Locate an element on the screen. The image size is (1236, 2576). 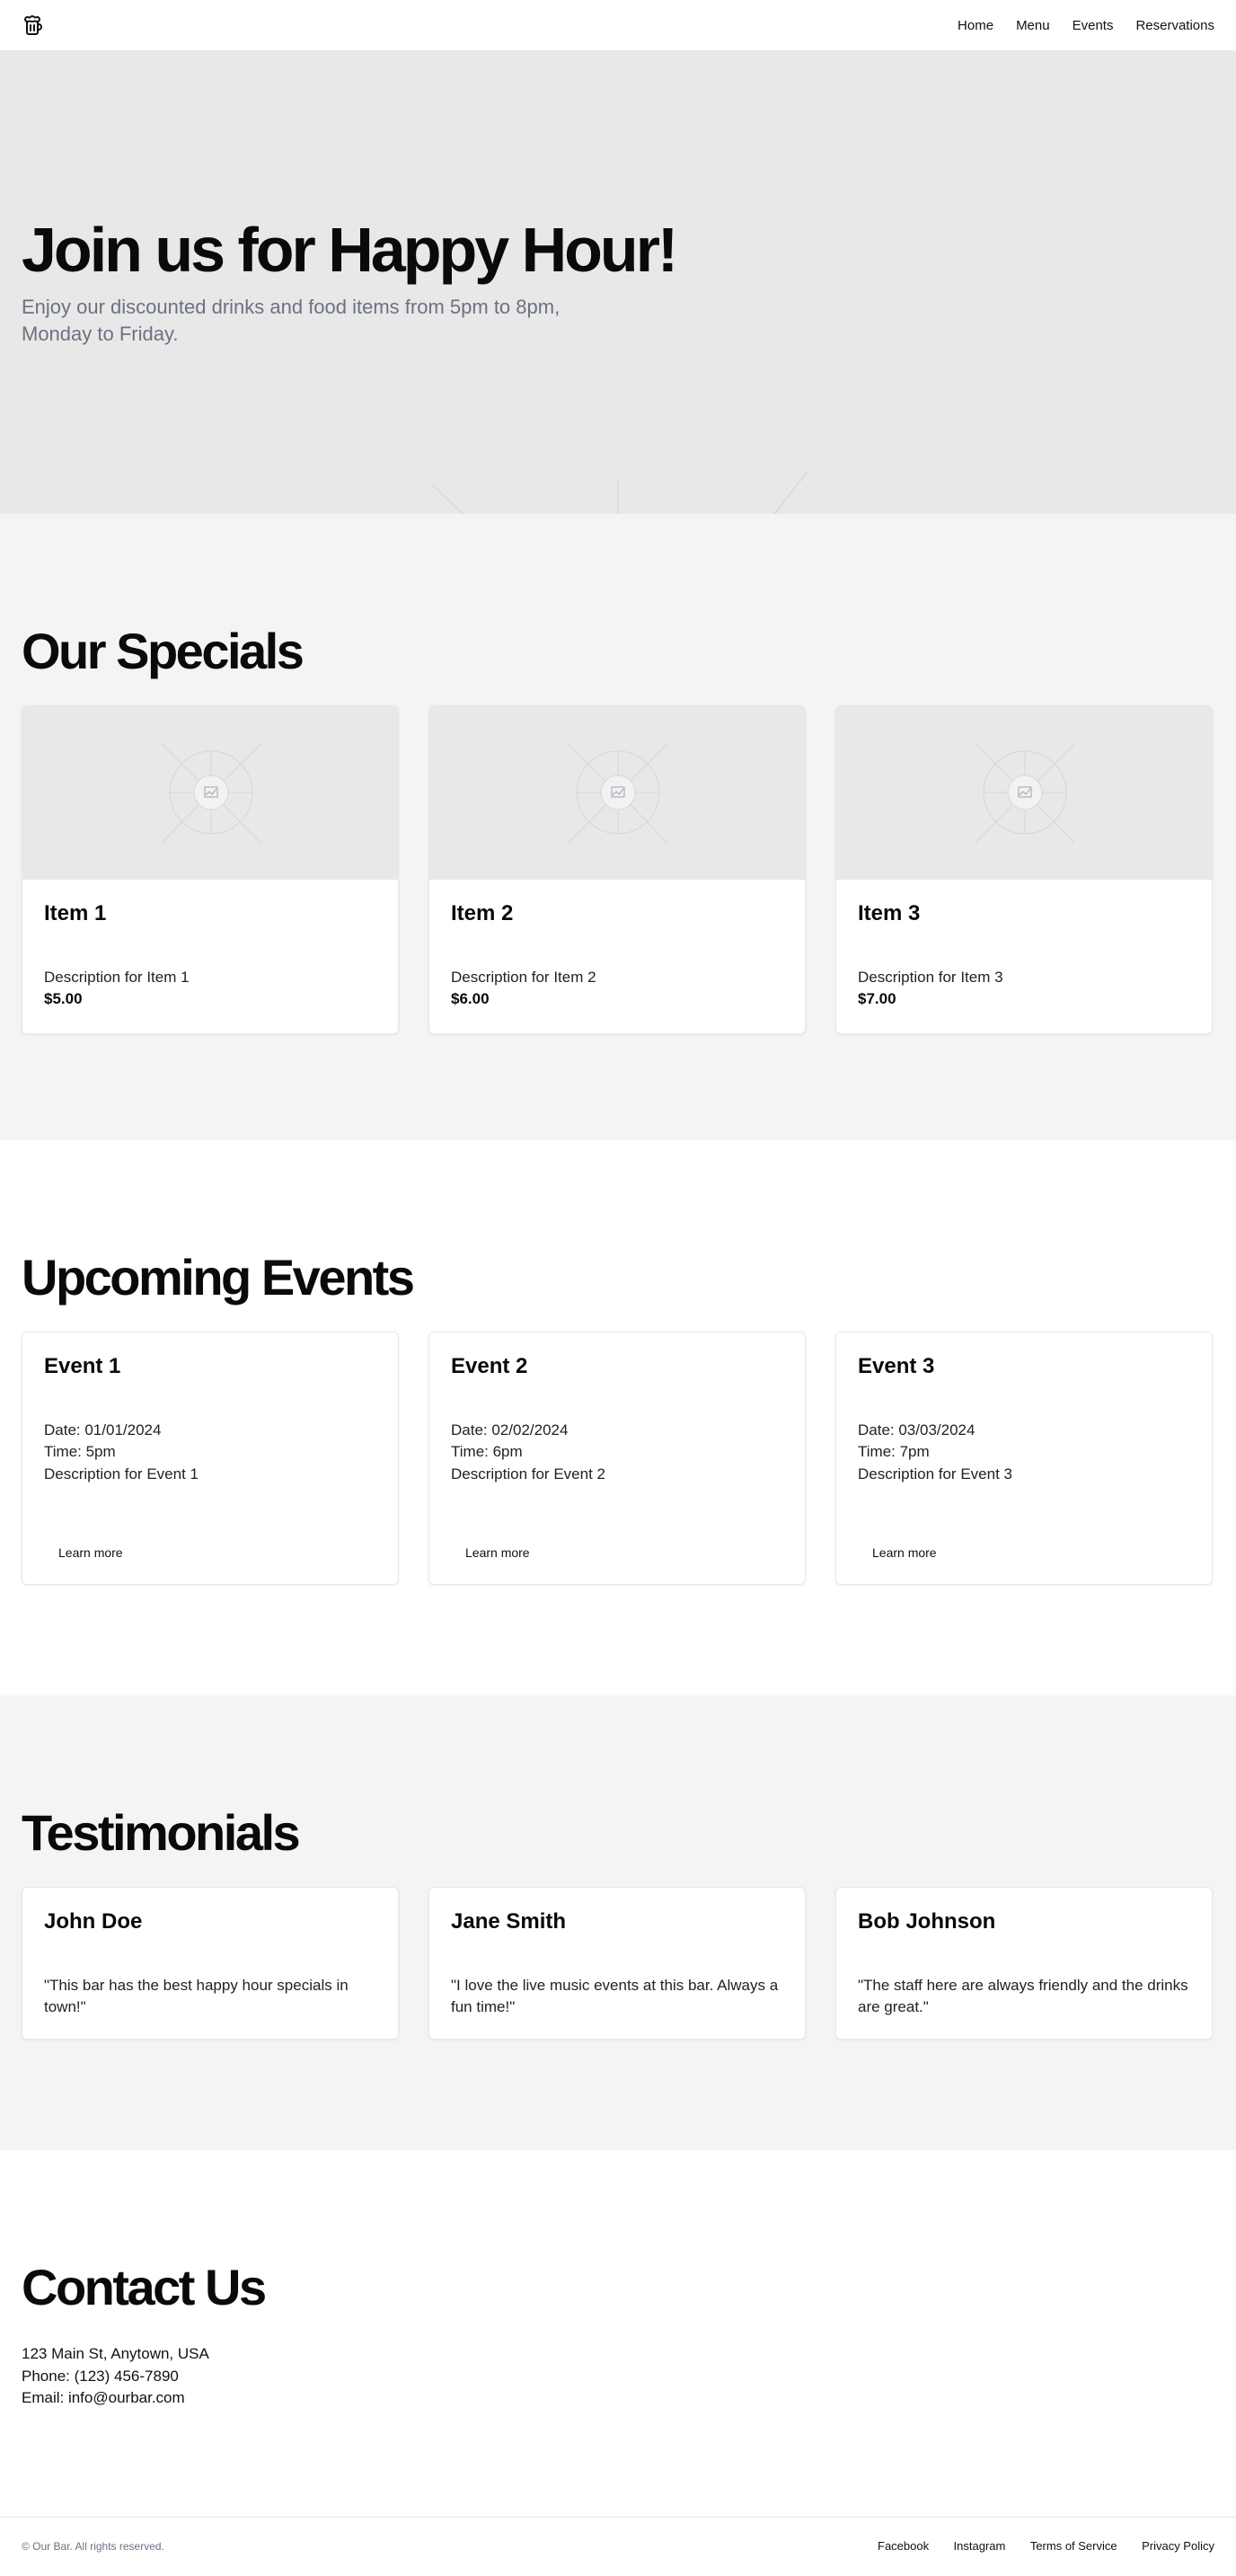
event-description: Description for Event 2 is located at coordinates (528, 1474).